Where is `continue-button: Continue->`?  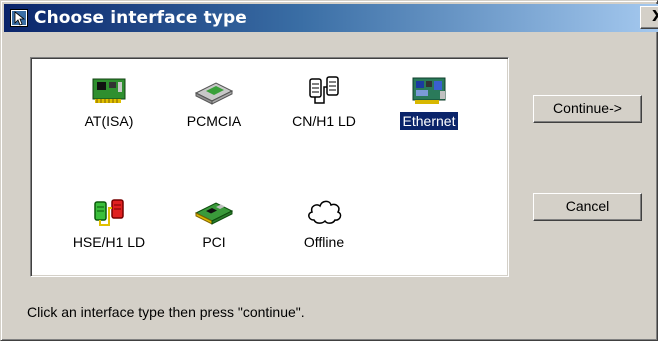 continue-button: Continue-> is located at coordinates (587, 109).